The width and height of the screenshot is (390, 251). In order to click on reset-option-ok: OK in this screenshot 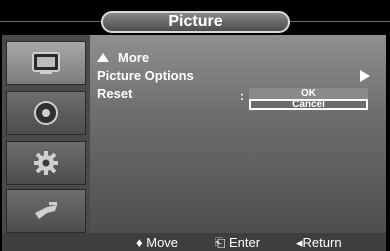, I will do `click(308, 93)`.